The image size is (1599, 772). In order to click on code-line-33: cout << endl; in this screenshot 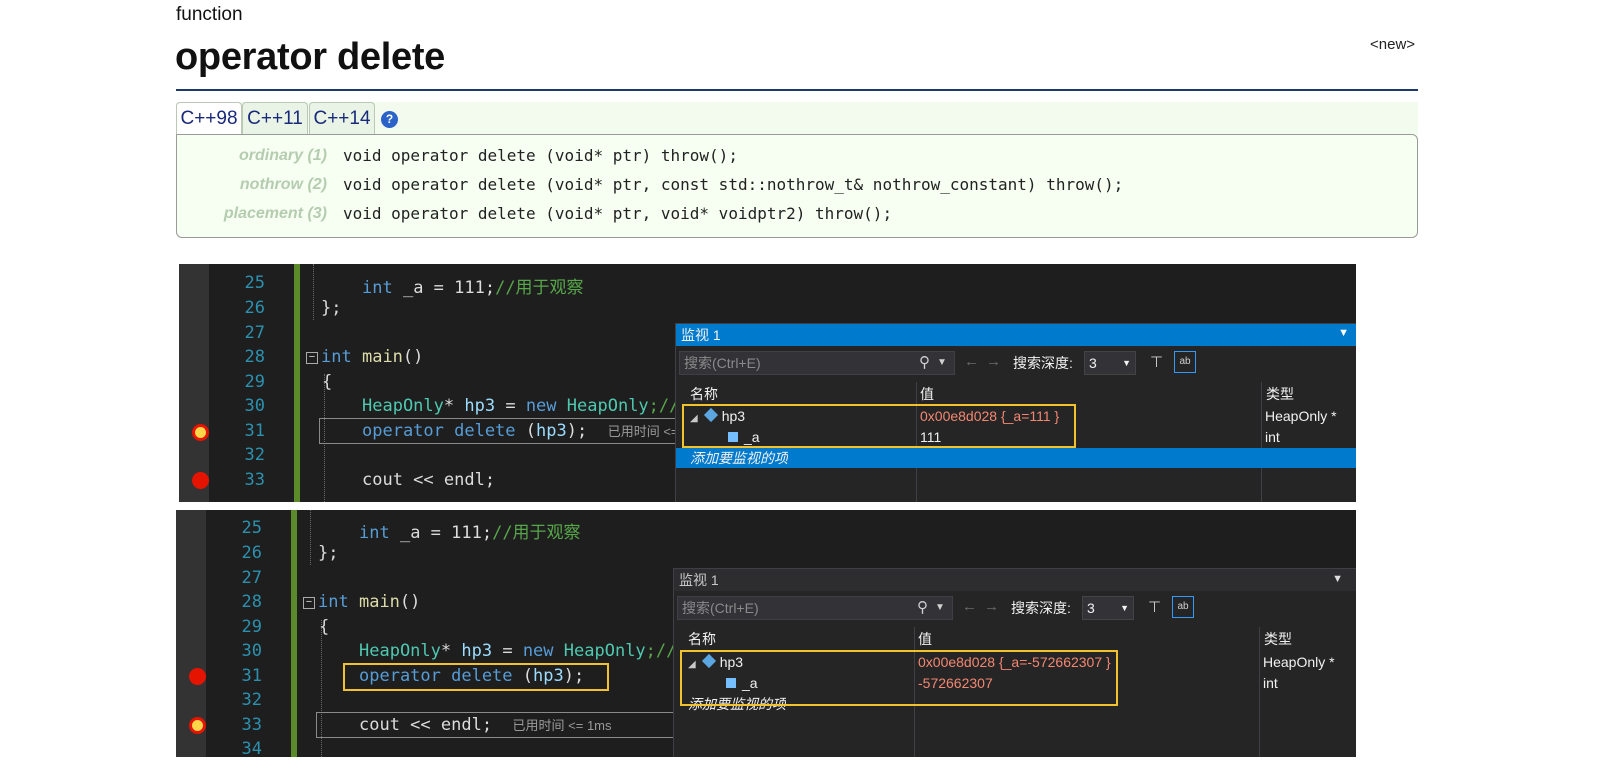, I will do `click(429, 480)`.